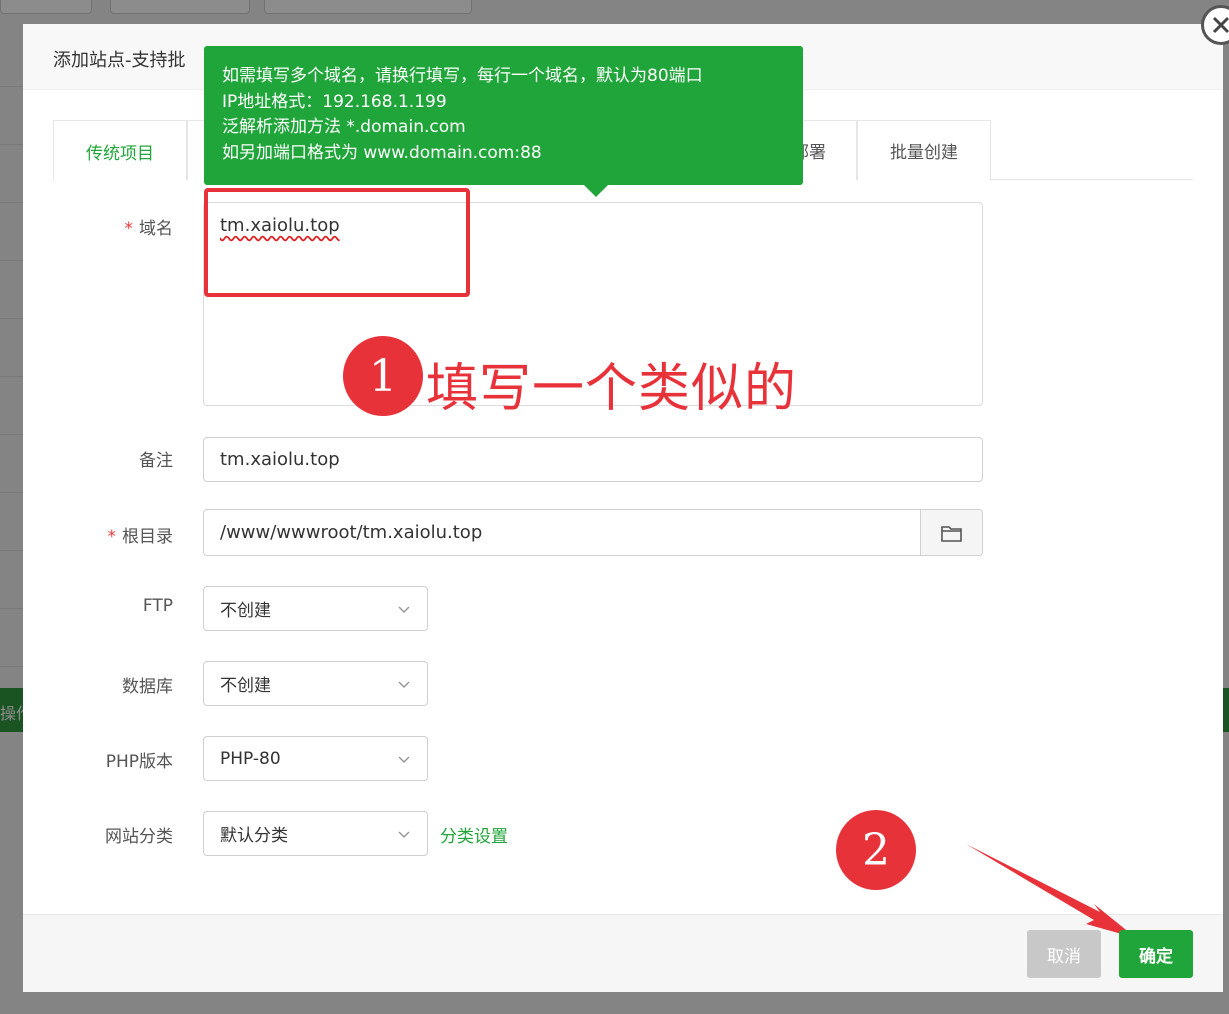 This screenshot has height=1014, width=1229. What do you see at coordinates (334, 101) in the screenshot?
I see `tooltip-line: IP地址格式：192.168.1.199` at bounding box center [334, 101].